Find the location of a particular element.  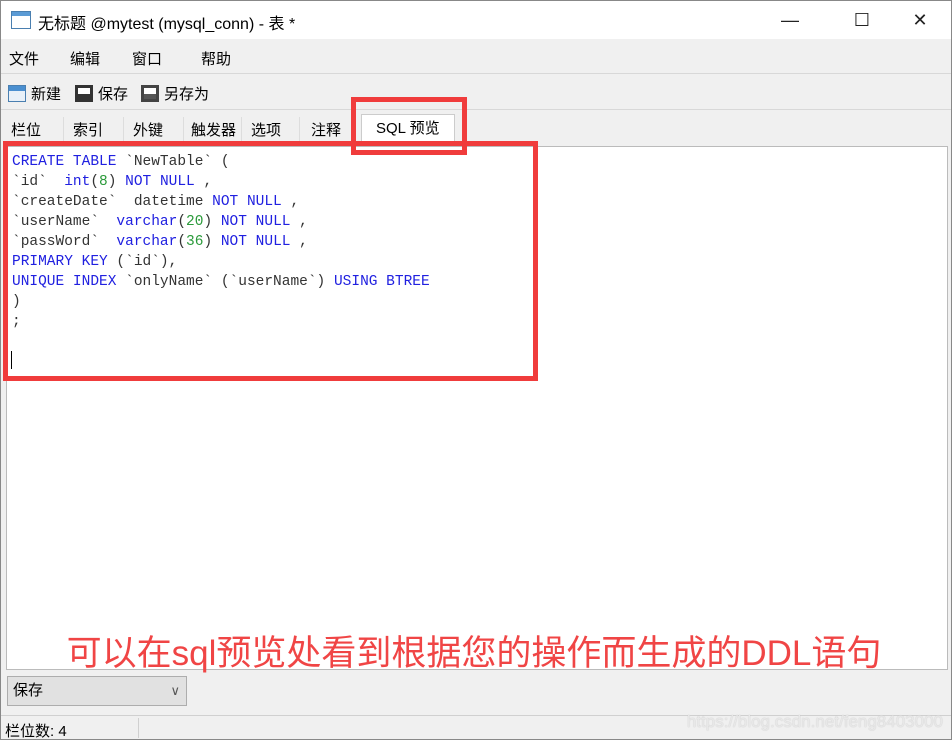

menu-bar: 文件 编辑 窗口 帮助 is located at coordinates (476, 56).